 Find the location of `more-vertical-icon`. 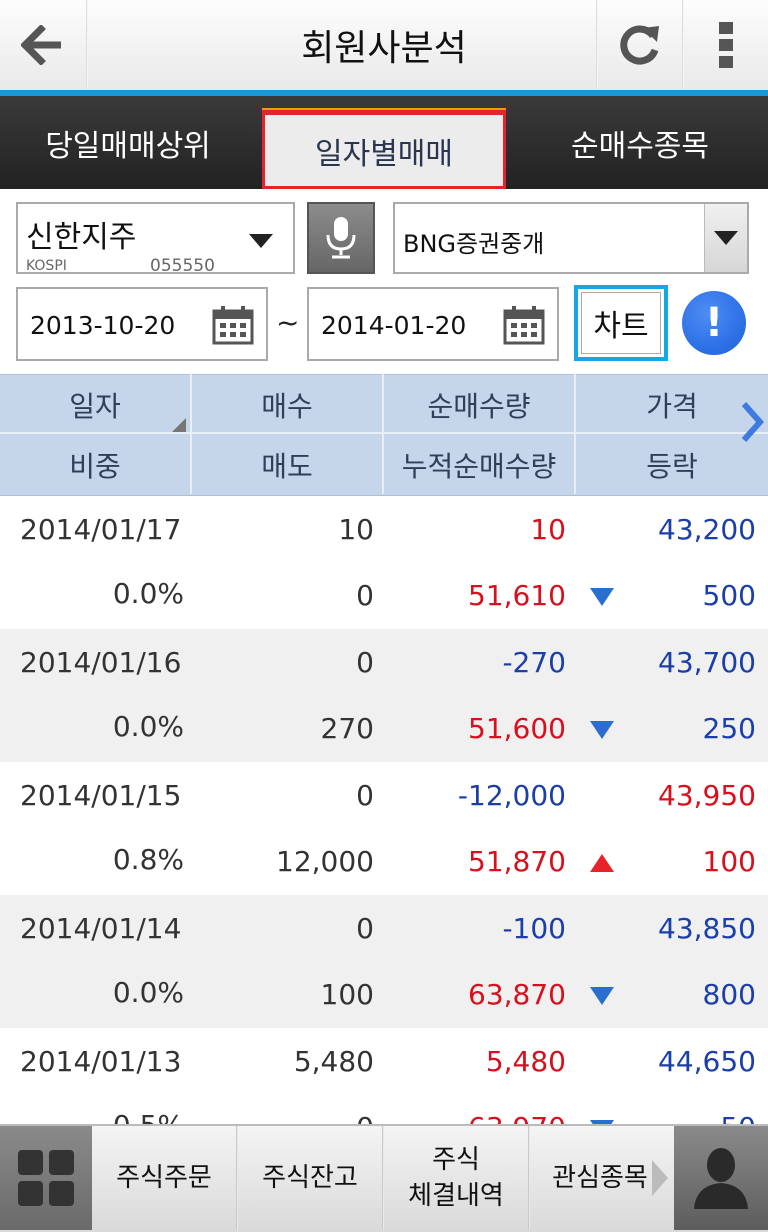

more-vertical-icon is located at coordinates (726, 45).